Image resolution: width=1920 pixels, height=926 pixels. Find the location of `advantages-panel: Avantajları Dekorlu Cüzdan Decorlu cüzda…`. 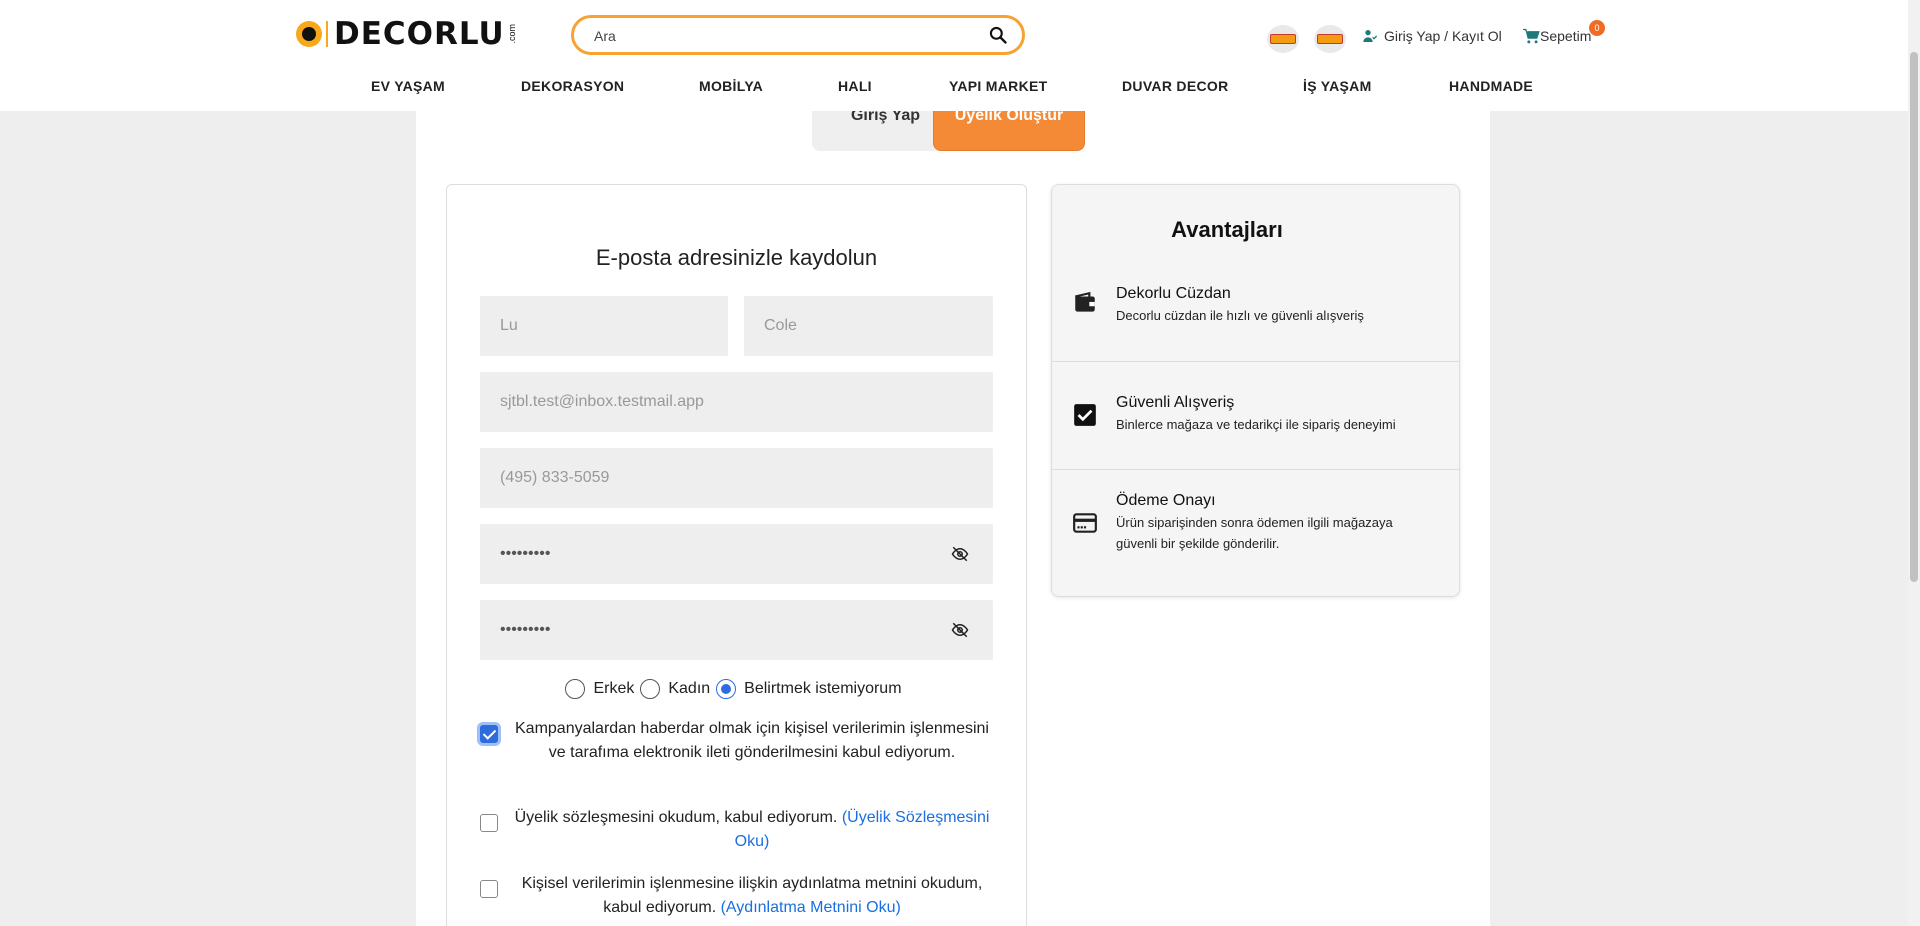

advantages-panel: Avantajları Dekorlu Cüzdan Decorlu cüzda… is located at coordinates (1255, 390).